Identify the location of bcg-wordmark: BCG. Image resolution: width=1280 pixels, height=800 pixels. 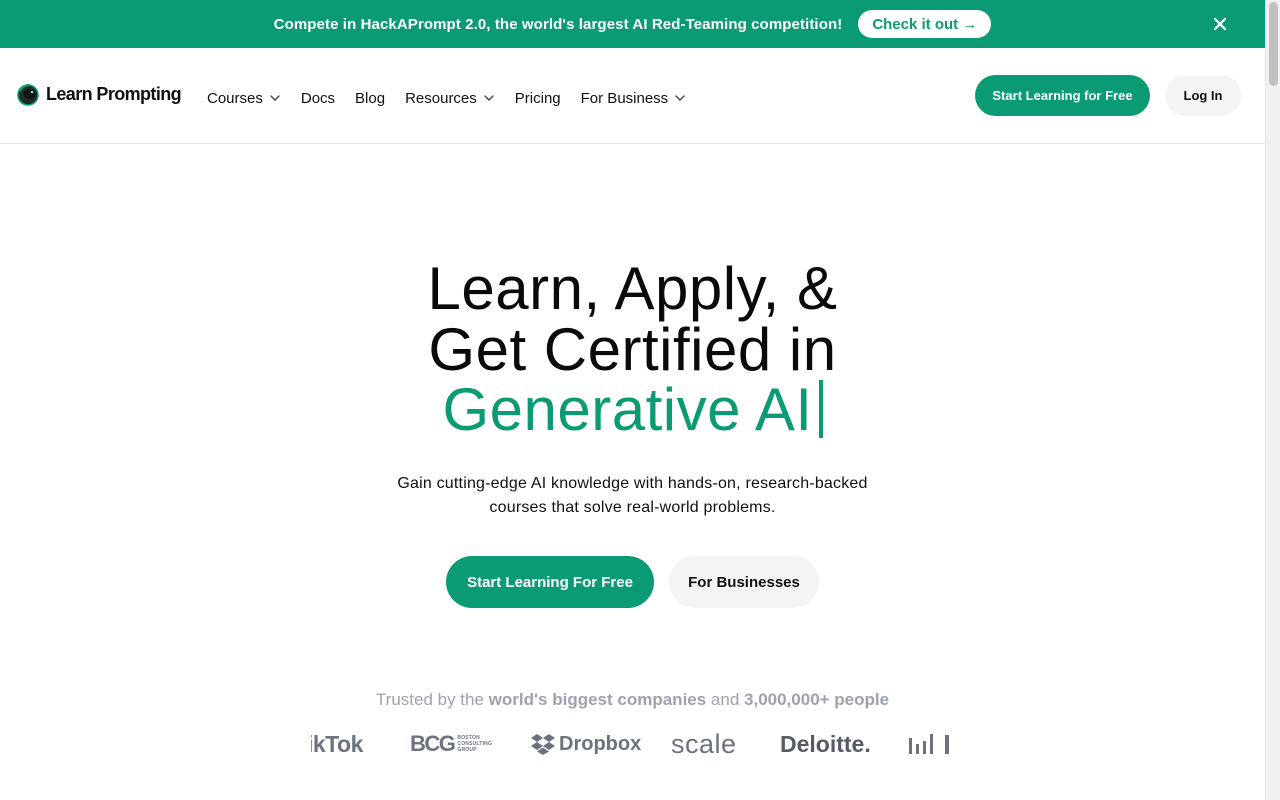
(433, 743).